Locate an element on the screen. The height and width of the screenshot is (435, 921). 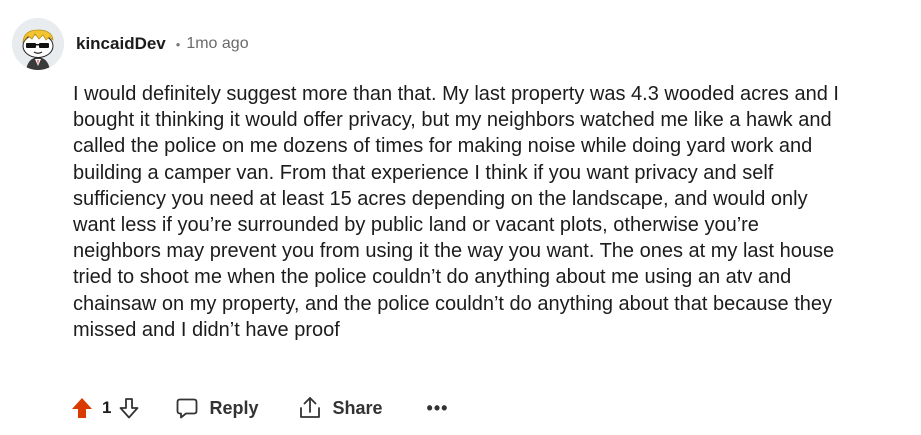
comment-author: kincaidDev is located at coordinates (121, 44).